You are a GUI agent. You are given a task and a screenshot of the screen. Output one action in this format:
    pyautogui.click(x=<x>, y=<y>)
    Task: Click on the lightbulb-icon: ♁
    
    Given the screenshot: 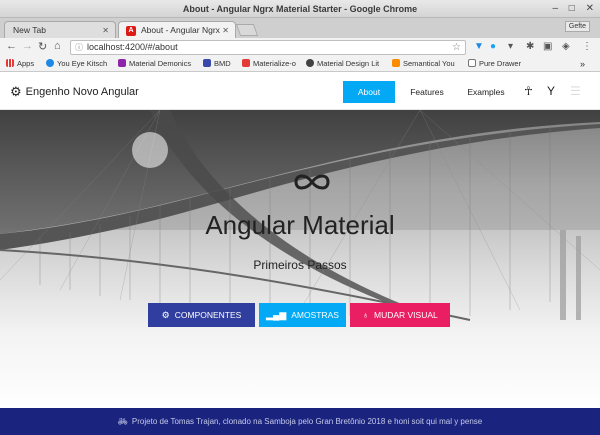 What is the action you would take?
    pyautogui.click(x=365, y=315)
    